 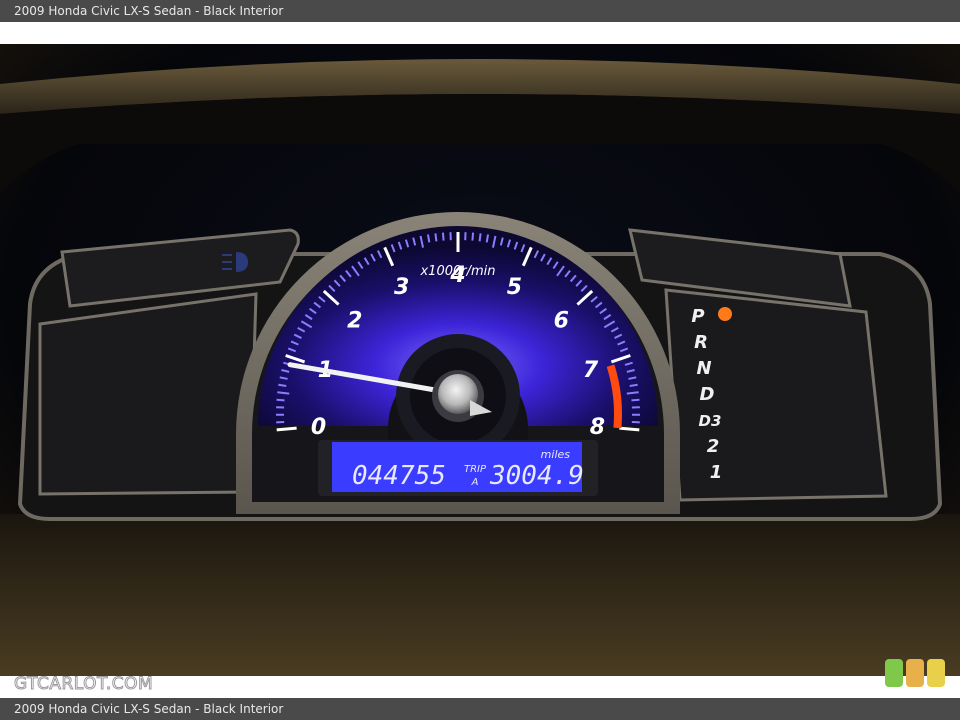 What do you see at coordinates (591, 370) in the screenshot?
I see `tachometer-numeral: 7` at bounding box center [591, 370].